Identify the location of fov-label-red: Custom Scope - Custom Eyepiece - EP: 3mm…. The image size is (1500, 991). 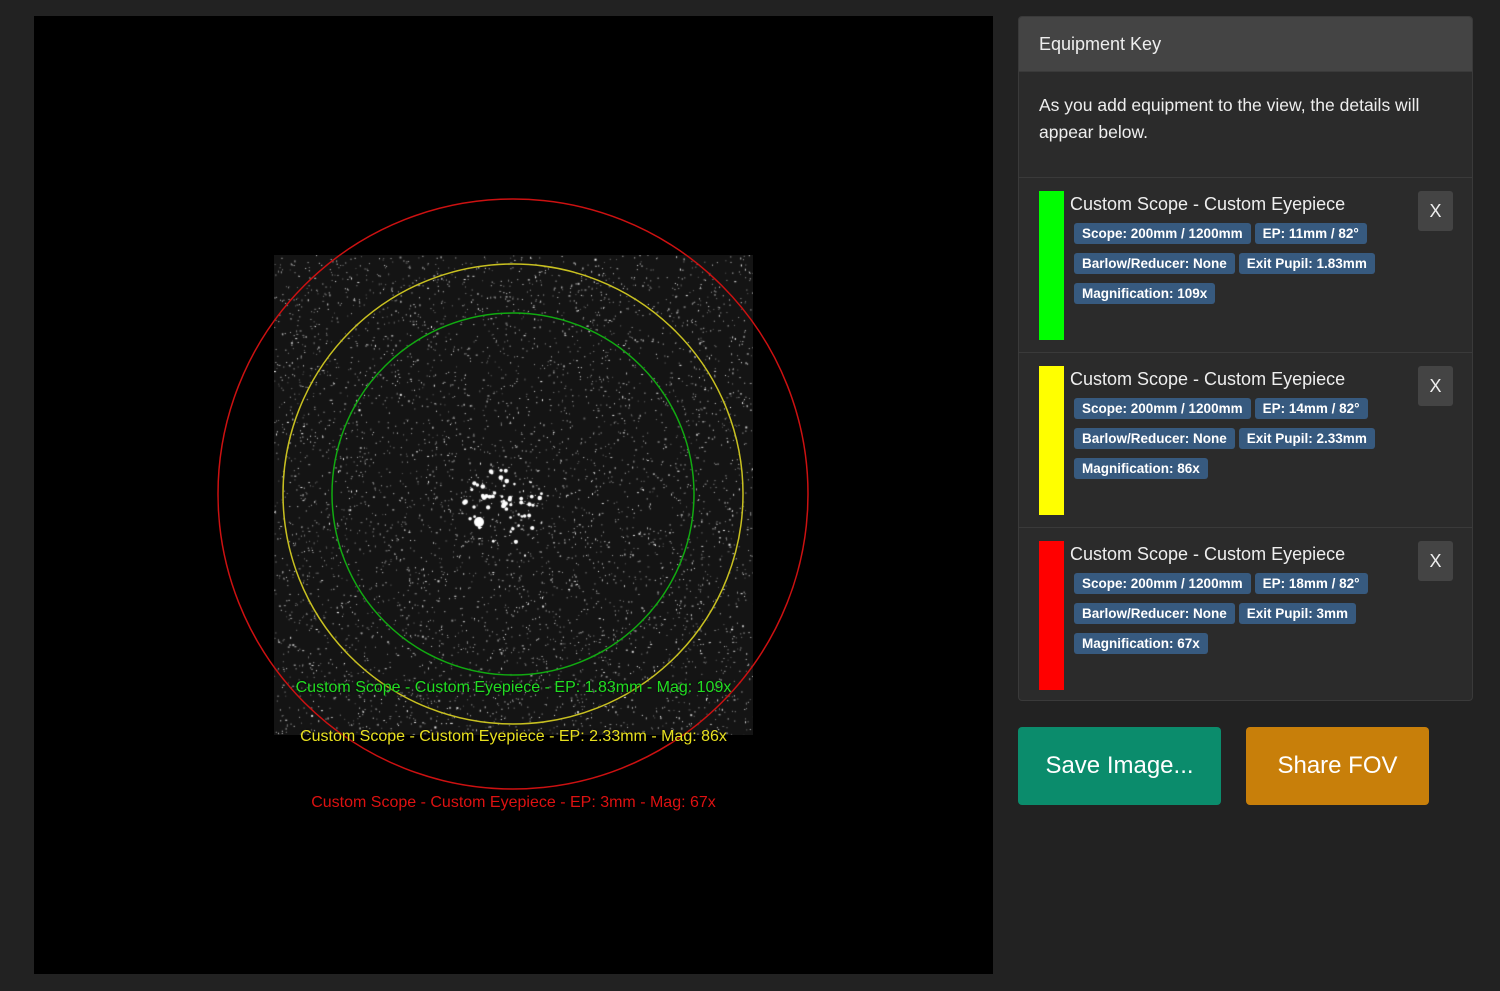
(513, 802).